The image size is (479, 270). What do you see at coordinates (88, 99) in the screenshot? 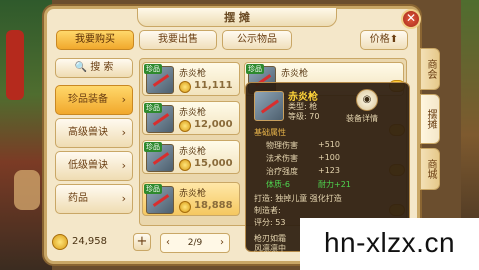
I see `category-label: 珍品装备` at bounding box center [88, 99].